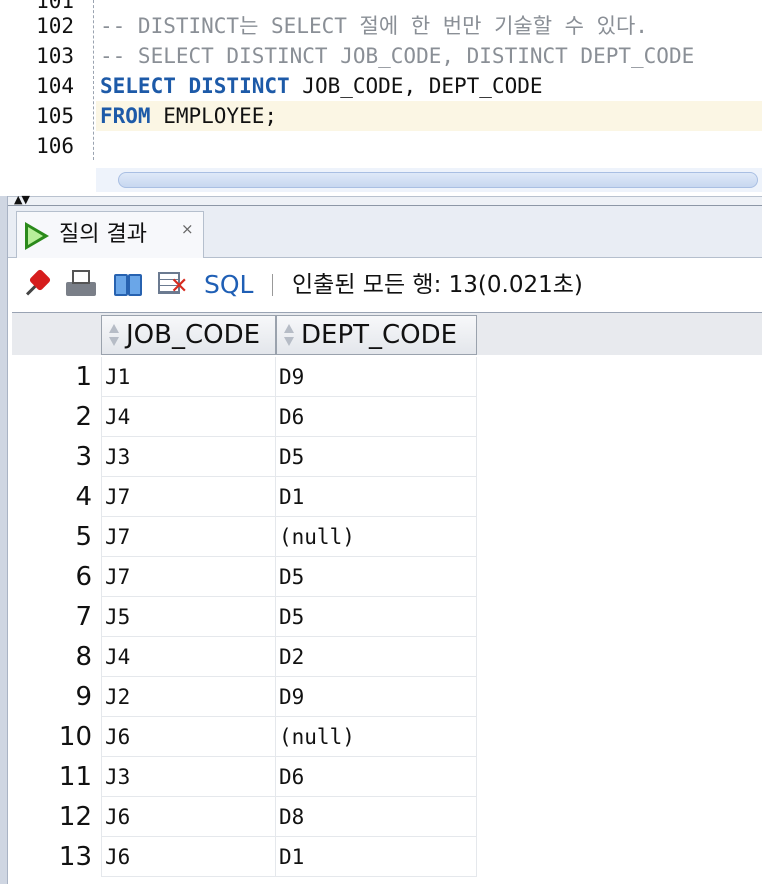 Image resolution: width=762 pixels, height=884 pixels. What do you see at coordinates (83, 497) in the screenshot?
I see `row-number: 4` at bounding box center [83, 497].